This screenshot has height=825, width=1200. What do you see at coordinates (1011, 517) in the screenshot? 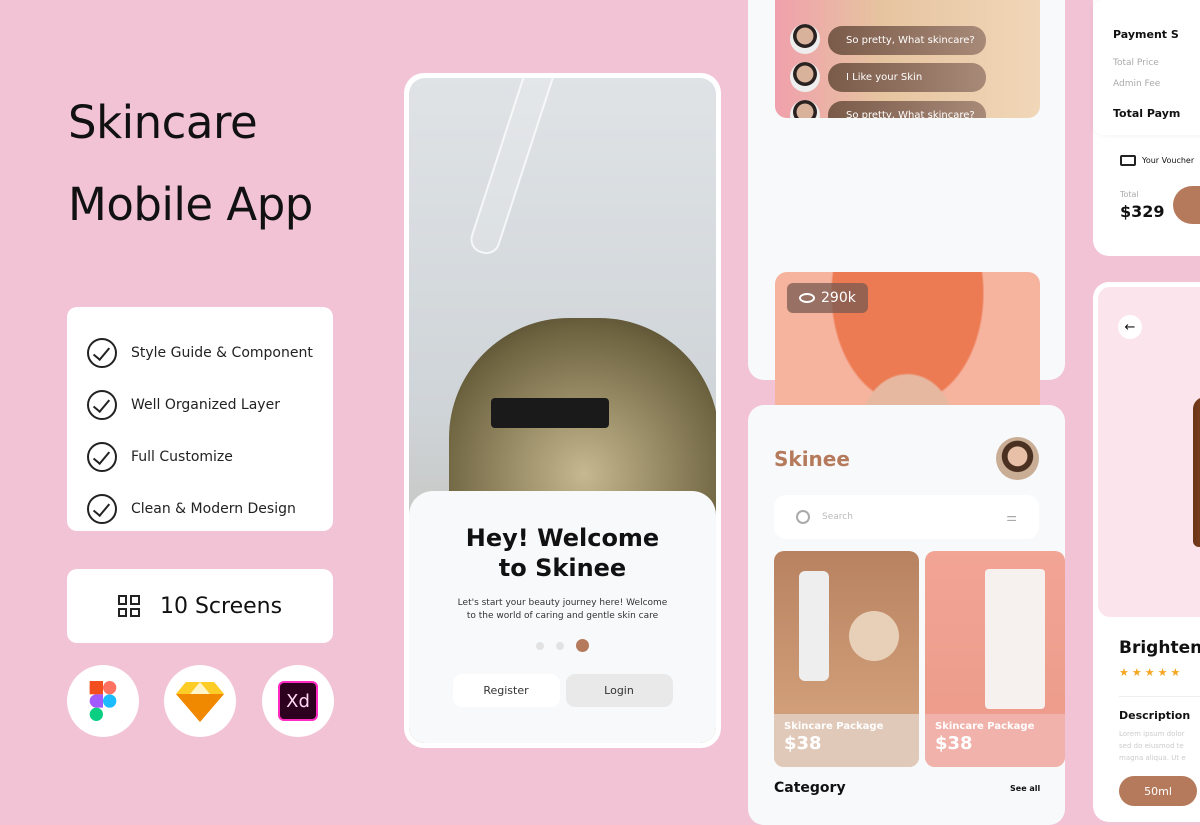
I see `filter-icon: ⚌` at bounding box center [1011, 517].